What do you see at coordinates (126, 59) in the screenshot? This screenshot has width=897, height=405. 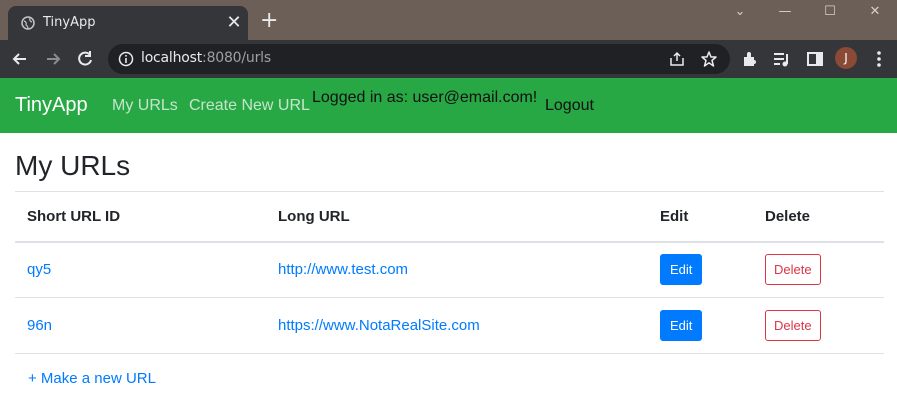 I see `info-icon` at bounding box center [126, 59].